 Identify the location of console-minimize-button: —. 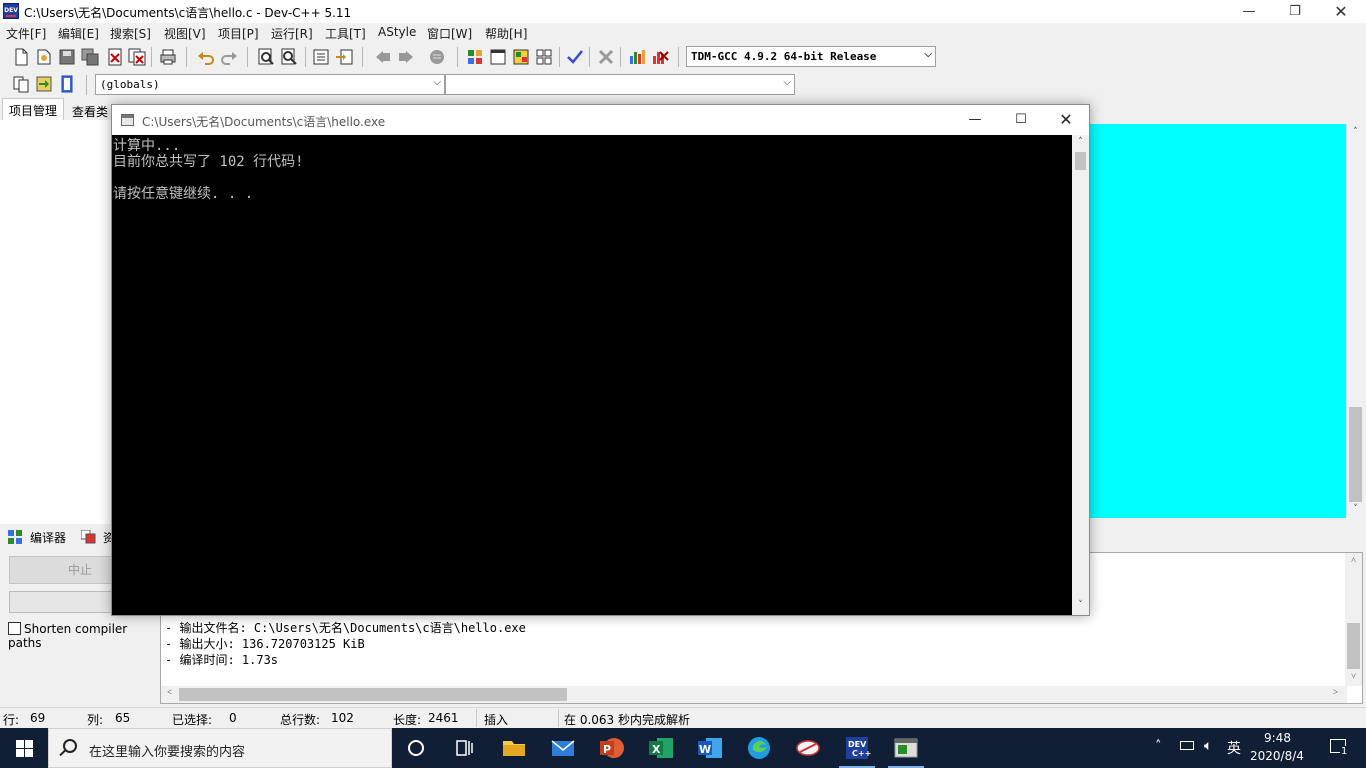
(975, 120).